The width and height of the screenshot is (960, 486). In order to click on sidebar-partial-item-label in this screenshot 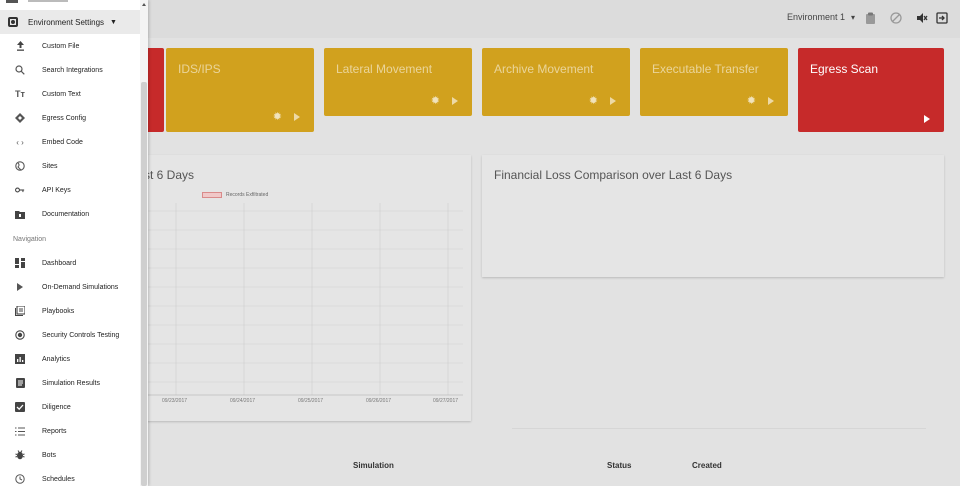, I will do `click(48, 1)`.